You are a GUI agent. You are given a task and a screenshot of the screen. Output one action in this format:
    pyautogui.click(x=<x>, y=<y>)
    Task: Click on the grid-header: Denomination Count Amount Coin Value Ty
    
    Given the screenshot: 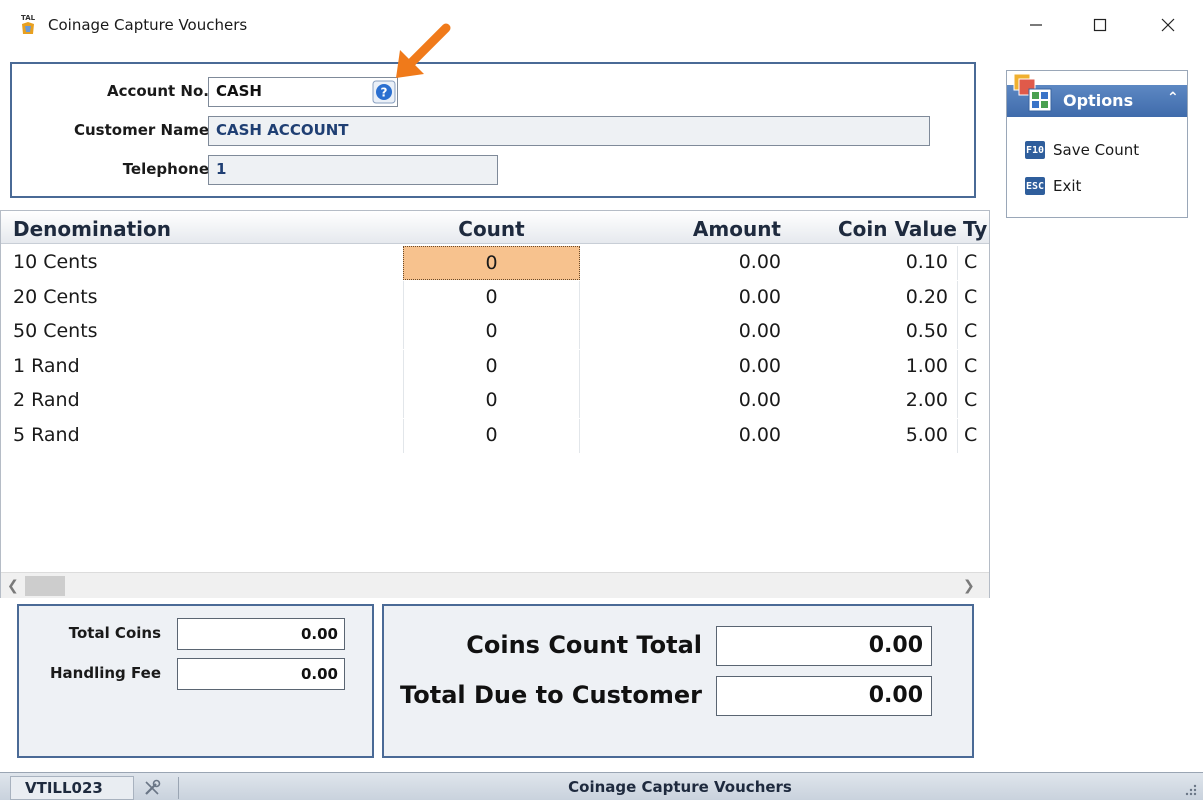 What is the action you would take?
    pyautogui.click(x=495, y=227)
    